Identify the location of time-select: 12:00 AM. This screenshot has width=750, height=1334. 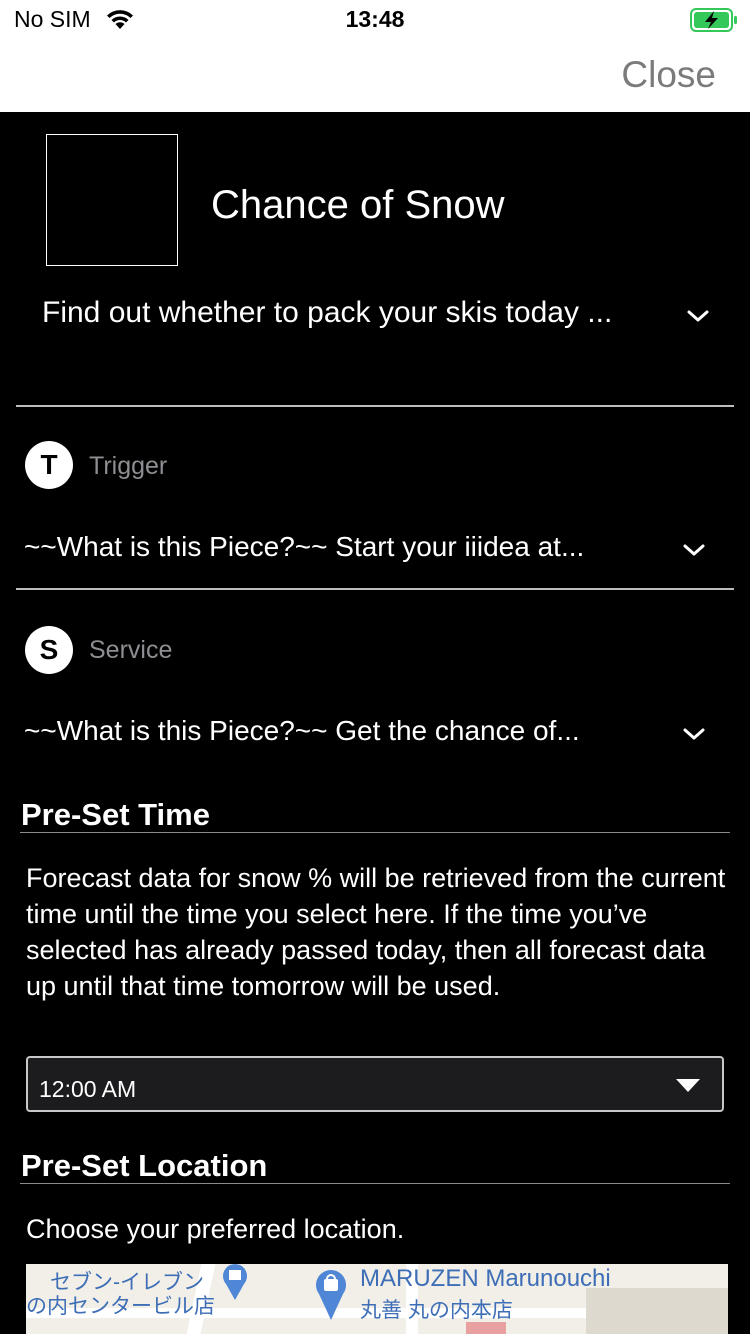
(375, 1084).